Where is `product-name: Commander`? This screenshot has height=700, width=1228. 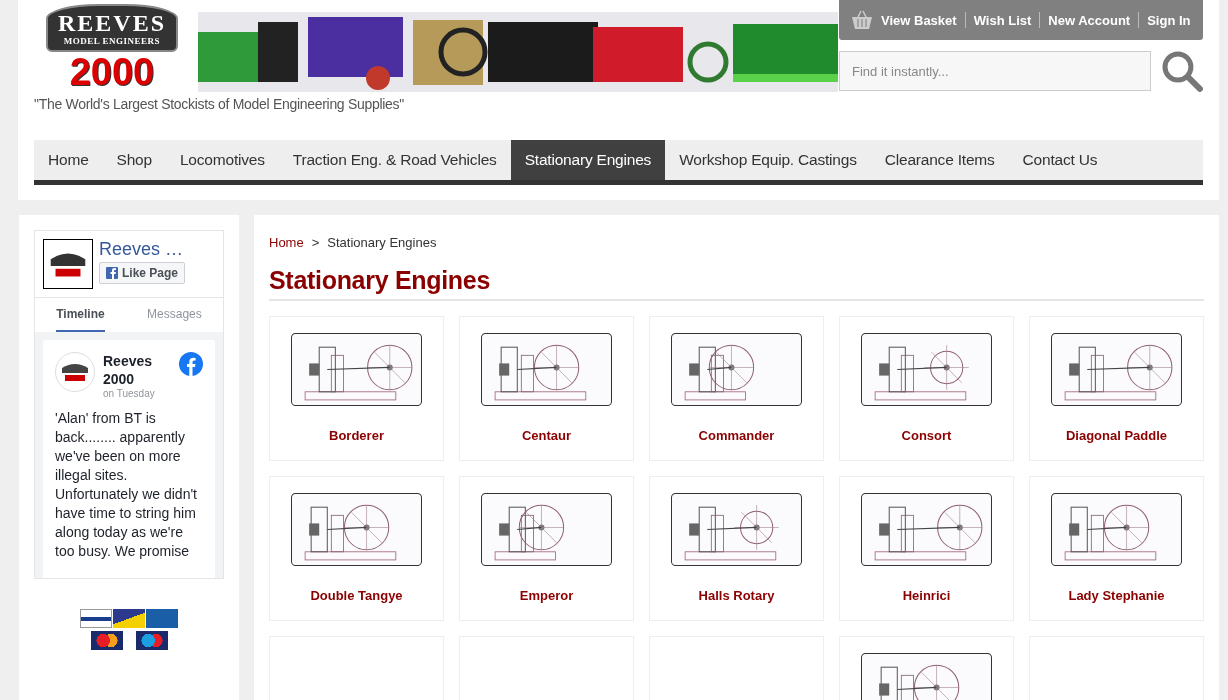 product-name: Commander is located at coordinates (736, 435).